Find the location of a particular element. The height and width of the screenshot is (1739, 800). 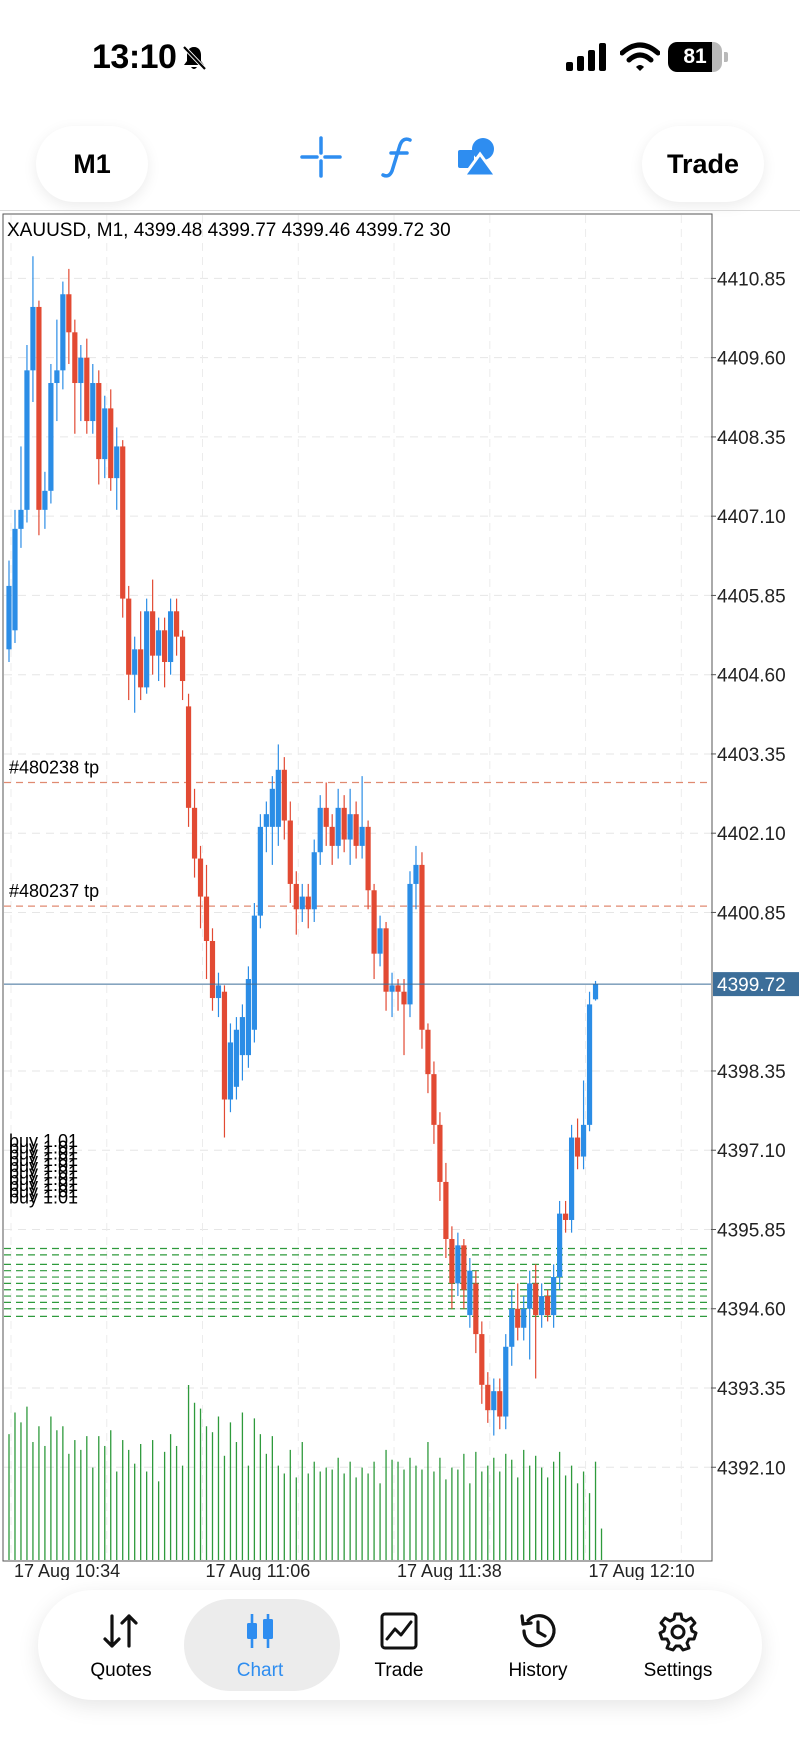

drawing-objects-icon is located at coordinates (477, 157).